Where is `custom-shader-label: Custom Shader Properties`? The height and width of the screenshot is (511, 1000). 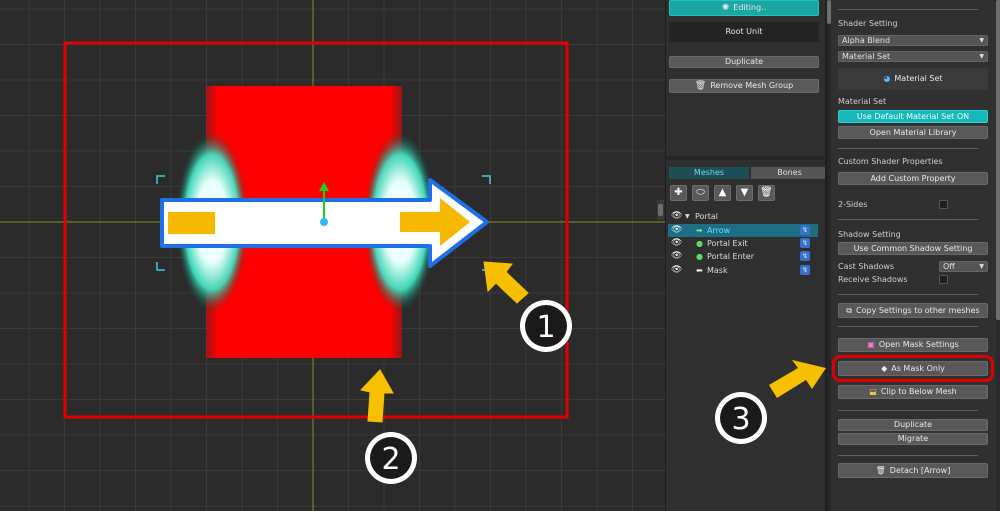 custom-shader-label: Custom Shader Properties is located at coordinates (890, 161).